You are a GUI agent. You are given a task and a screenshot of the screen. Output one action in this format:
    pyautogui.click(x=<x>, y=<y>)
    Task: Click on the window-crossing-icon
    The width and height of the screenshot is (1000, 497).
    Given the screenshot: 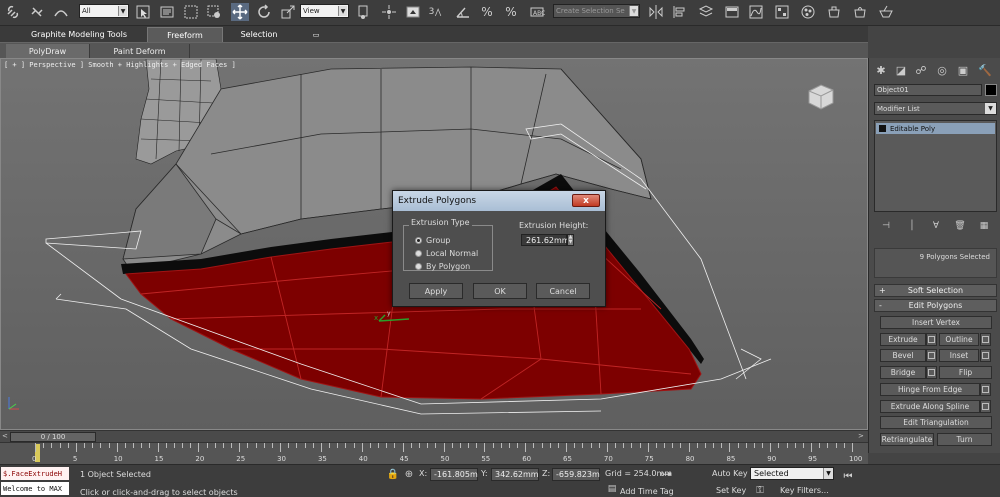 What is the action you would take?
    pyautogui.click(x=214, y=12)
    